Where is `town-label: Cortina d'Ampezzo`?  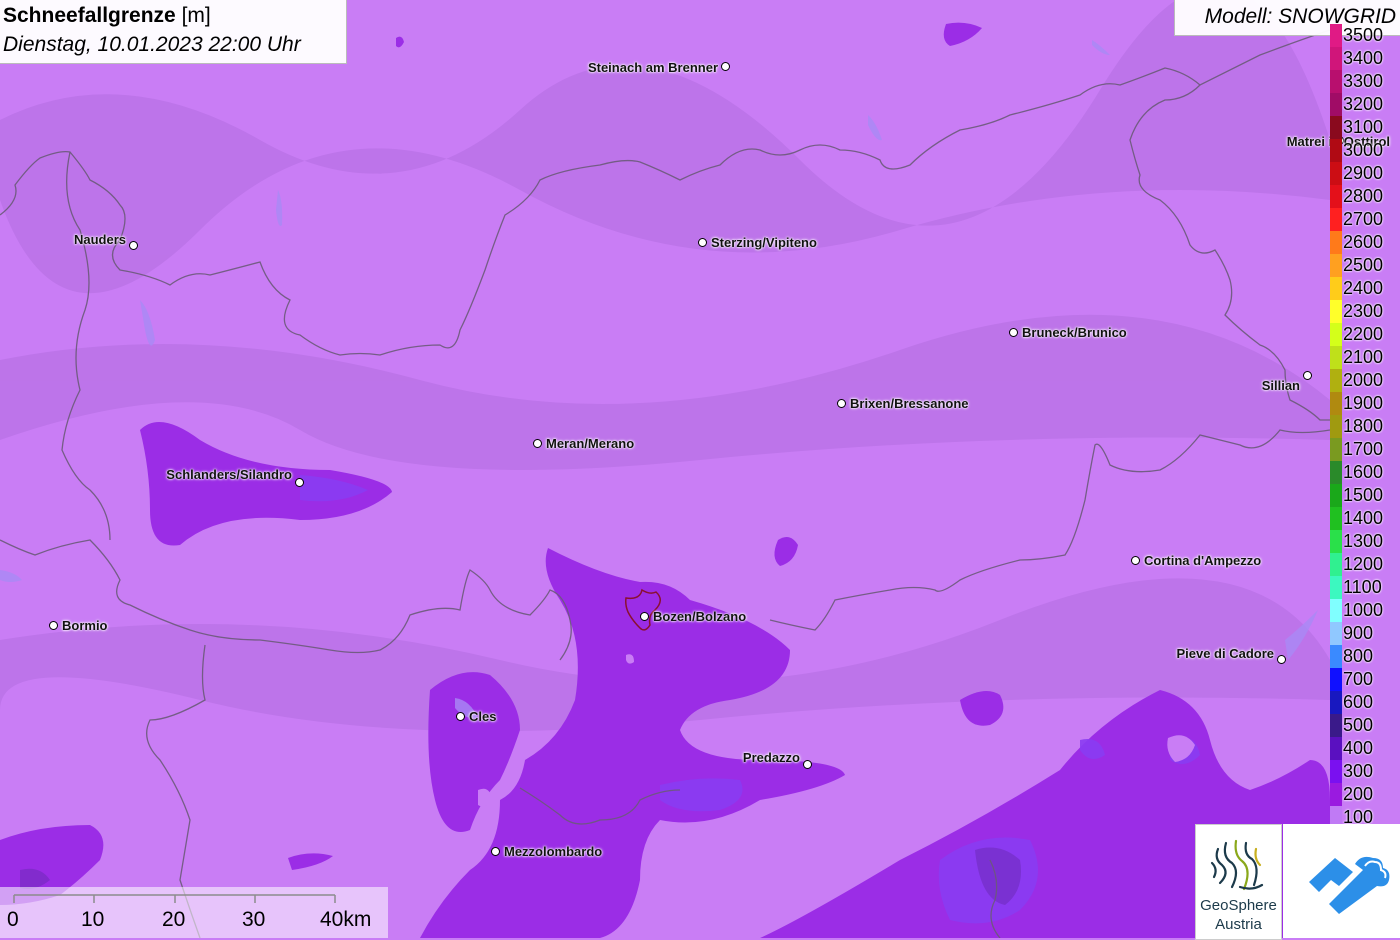
town-label: Cortina d'Ampezzo is located at coordinates (1203, 560).